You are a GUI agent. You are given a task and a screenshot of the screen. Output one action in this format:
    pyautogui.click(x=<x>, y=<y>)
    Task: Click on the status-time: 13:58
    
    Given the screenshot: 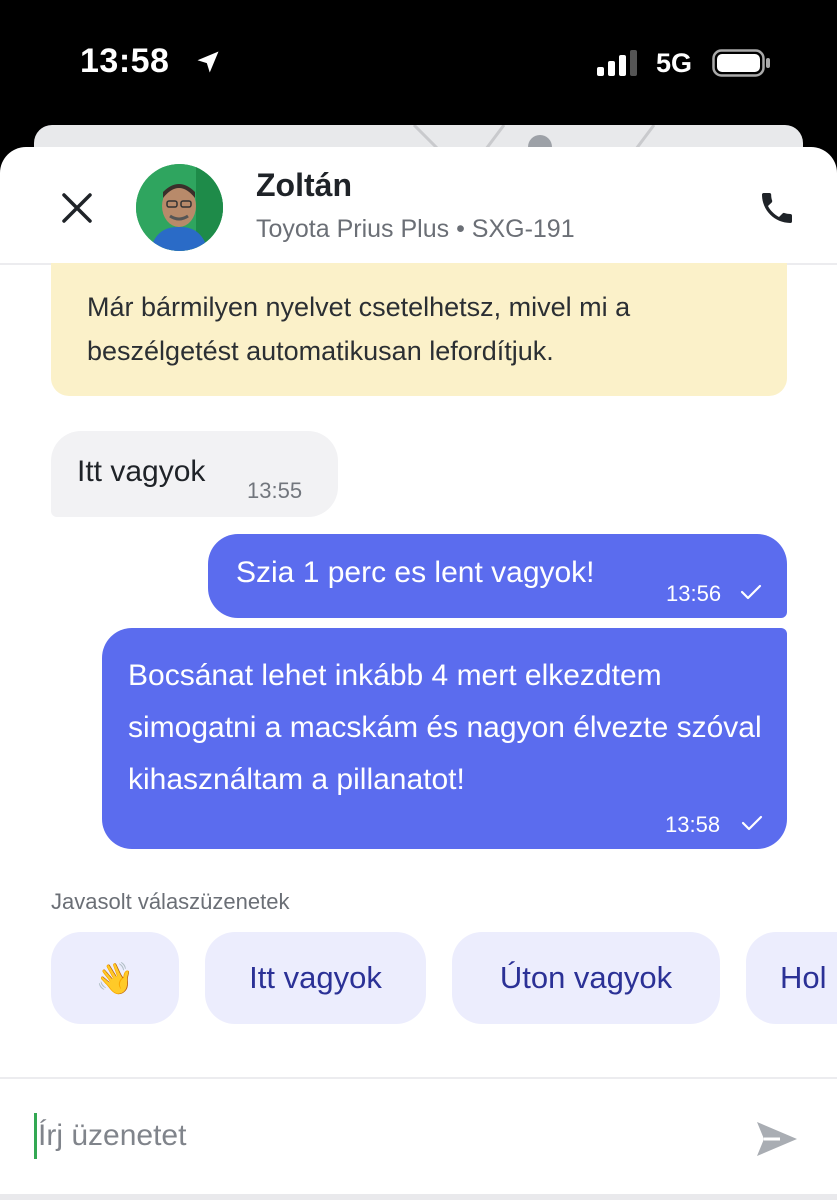 What is the action you would take?
    pyautogui.click(x=125, y=61)
    